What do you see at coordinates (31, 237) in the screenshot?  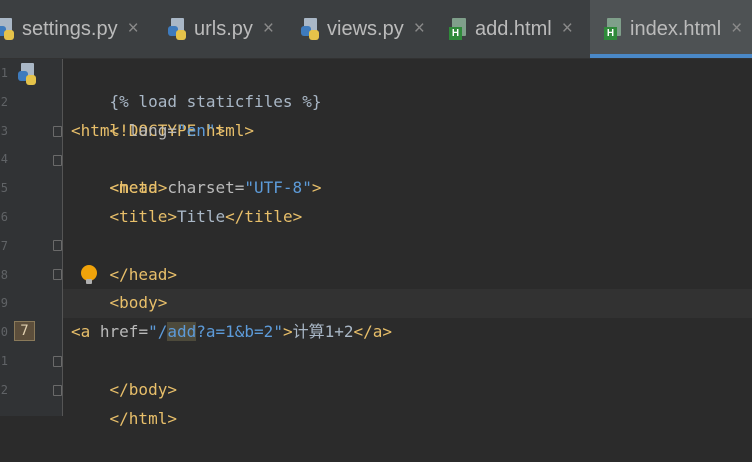 I see `editor-gutter: 1 2 3 4 5 6 7 8 9 0 1 2` at bounding box center [31, 237].